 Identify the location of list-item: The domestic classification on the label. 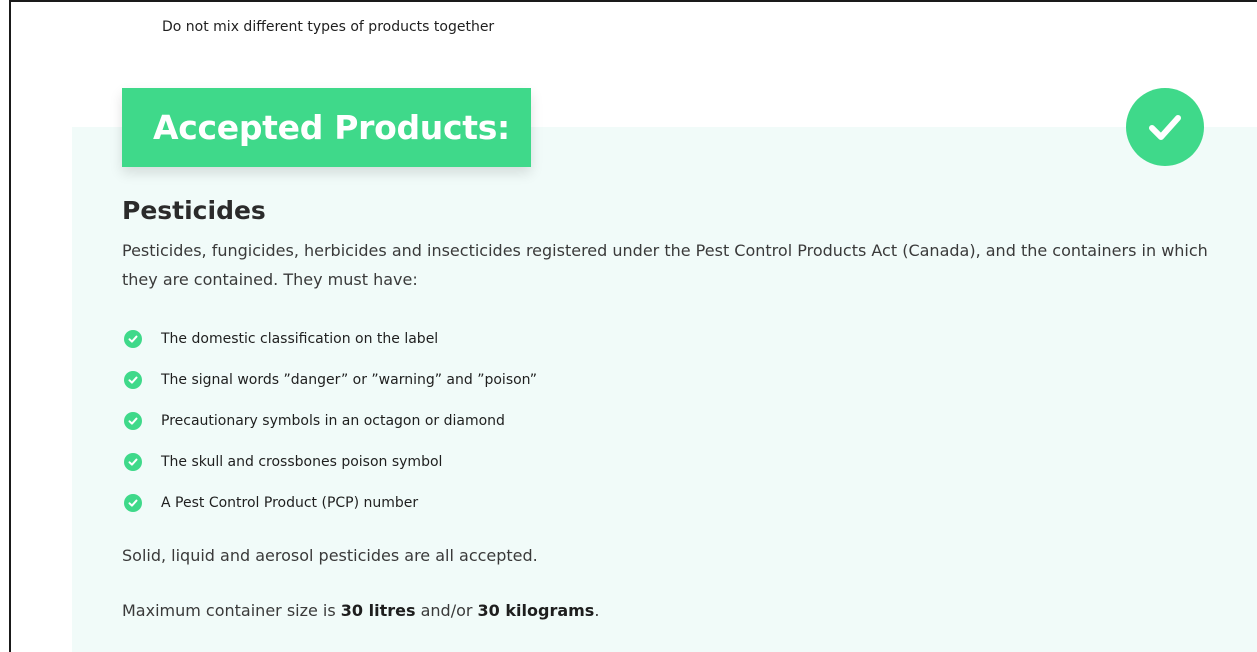
(329, 339).